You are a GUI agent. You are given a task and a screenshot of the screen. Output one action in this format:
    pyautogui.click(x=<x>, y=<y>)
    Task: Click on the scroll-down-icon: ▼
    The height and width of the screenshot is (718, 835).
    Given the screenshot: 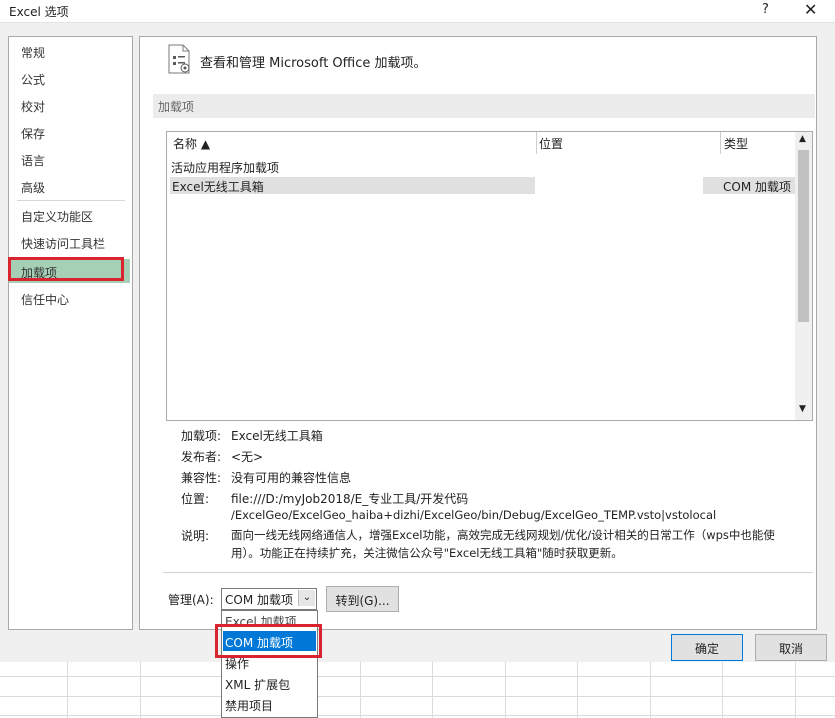 What is the action you would take?
    pyautogui.click(x=802, y=409)
    